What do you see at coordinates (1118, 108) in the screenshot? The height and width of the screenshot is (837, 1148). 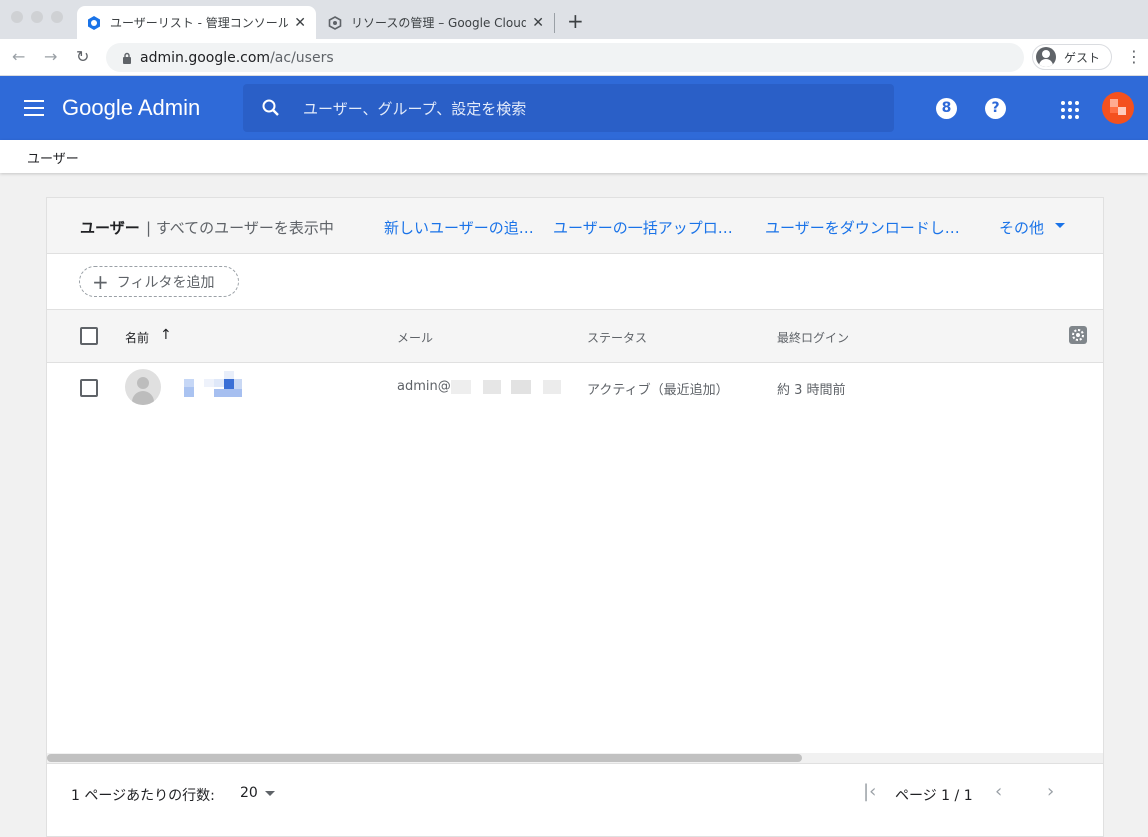 I see `account-avatar` at bounding box center [1118, 108].